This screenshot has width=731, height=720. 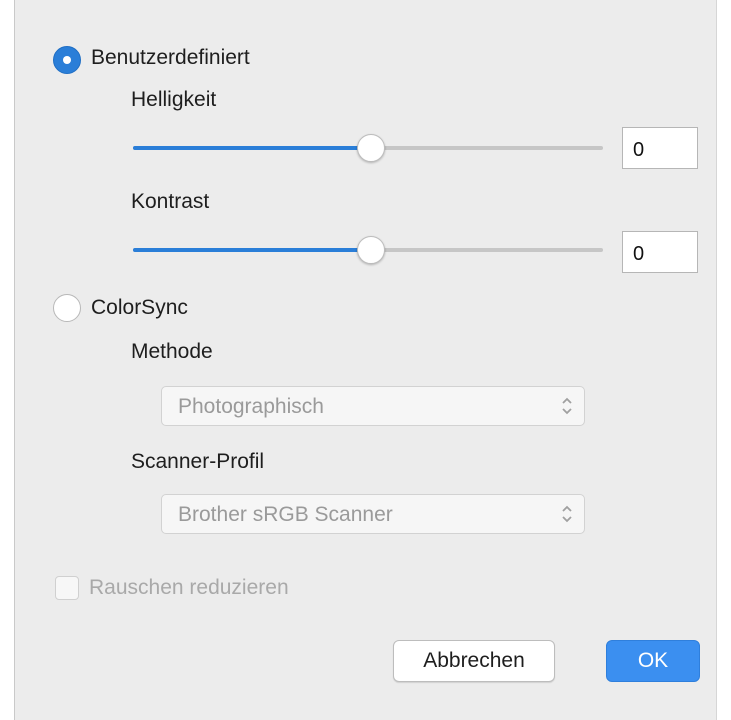 I want to click on contrast-slider-fill, so click(x=252, y=250).